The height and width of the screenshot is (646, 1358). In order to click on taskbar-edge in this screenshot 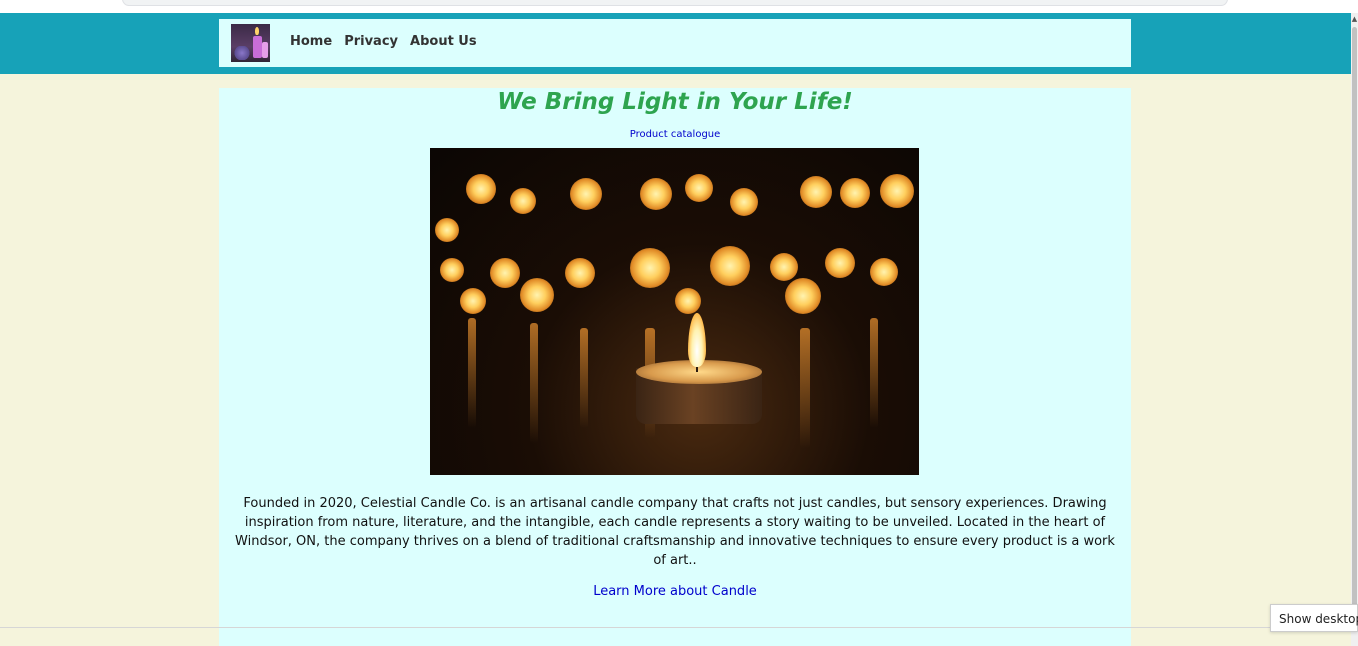, I will do `click(675, 627)`.